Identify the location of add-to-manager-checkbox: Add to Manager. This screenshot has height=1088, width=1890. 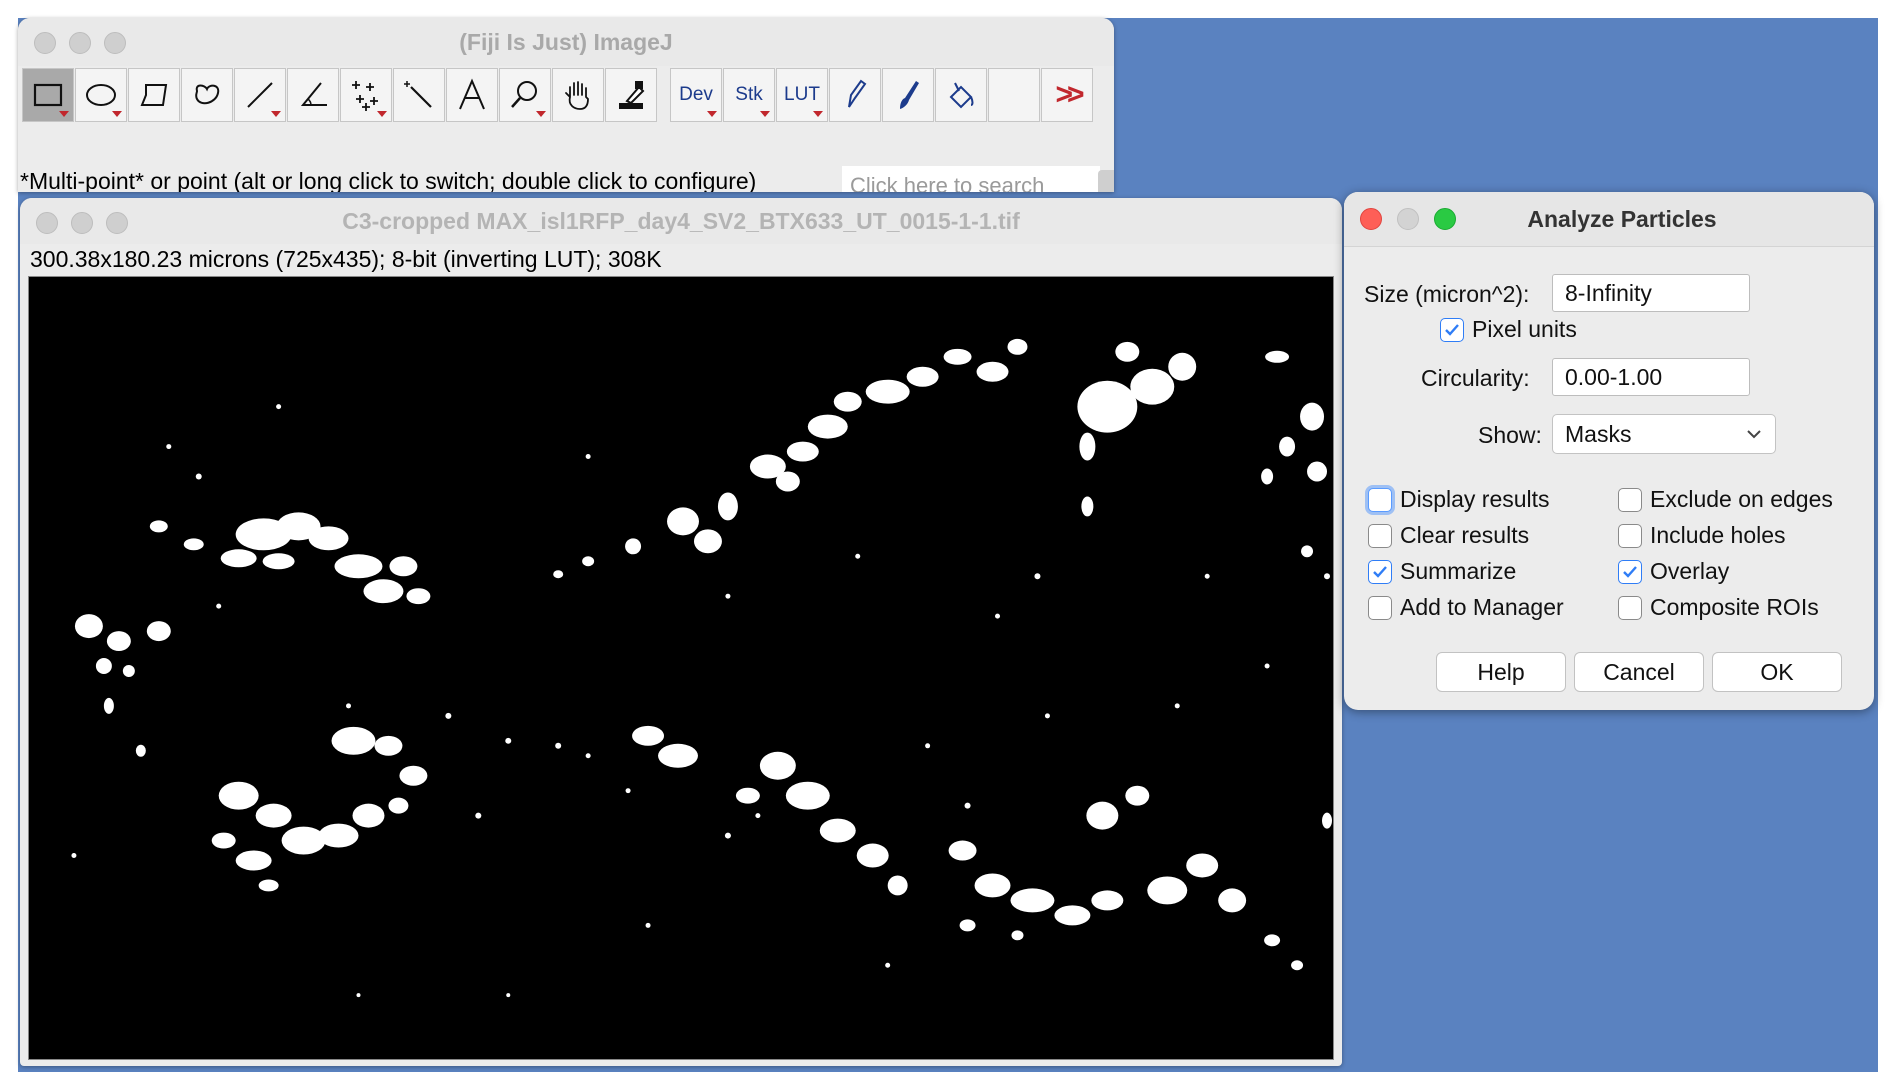
(1466, 607).